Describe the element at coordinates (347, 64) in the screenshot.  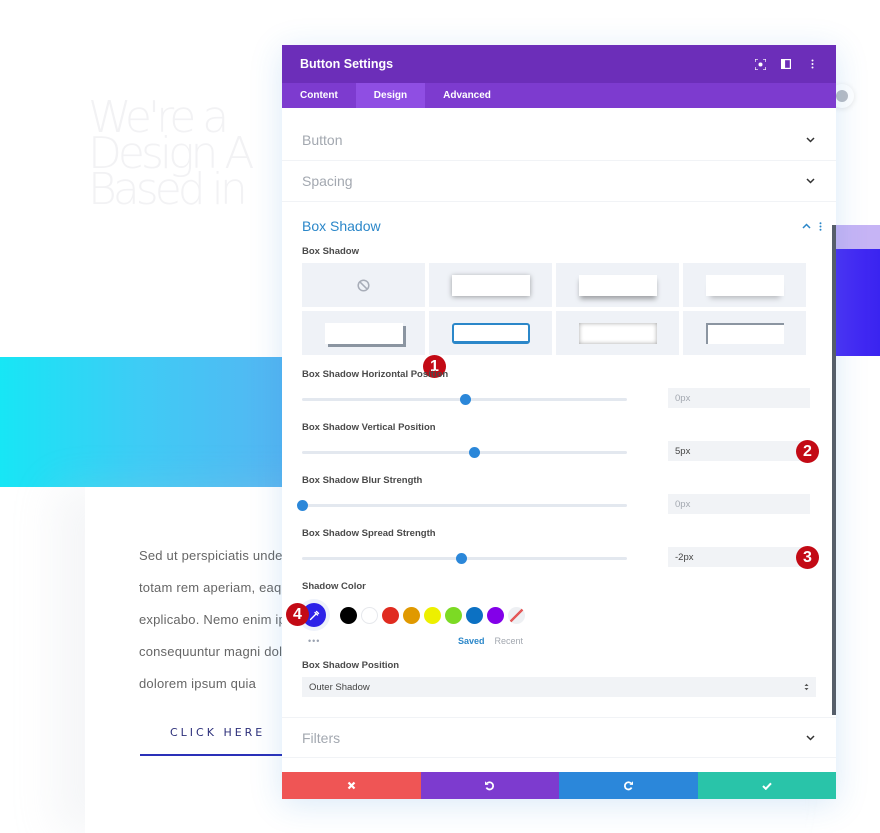
I see `modal-title: Button Settings` at that location.